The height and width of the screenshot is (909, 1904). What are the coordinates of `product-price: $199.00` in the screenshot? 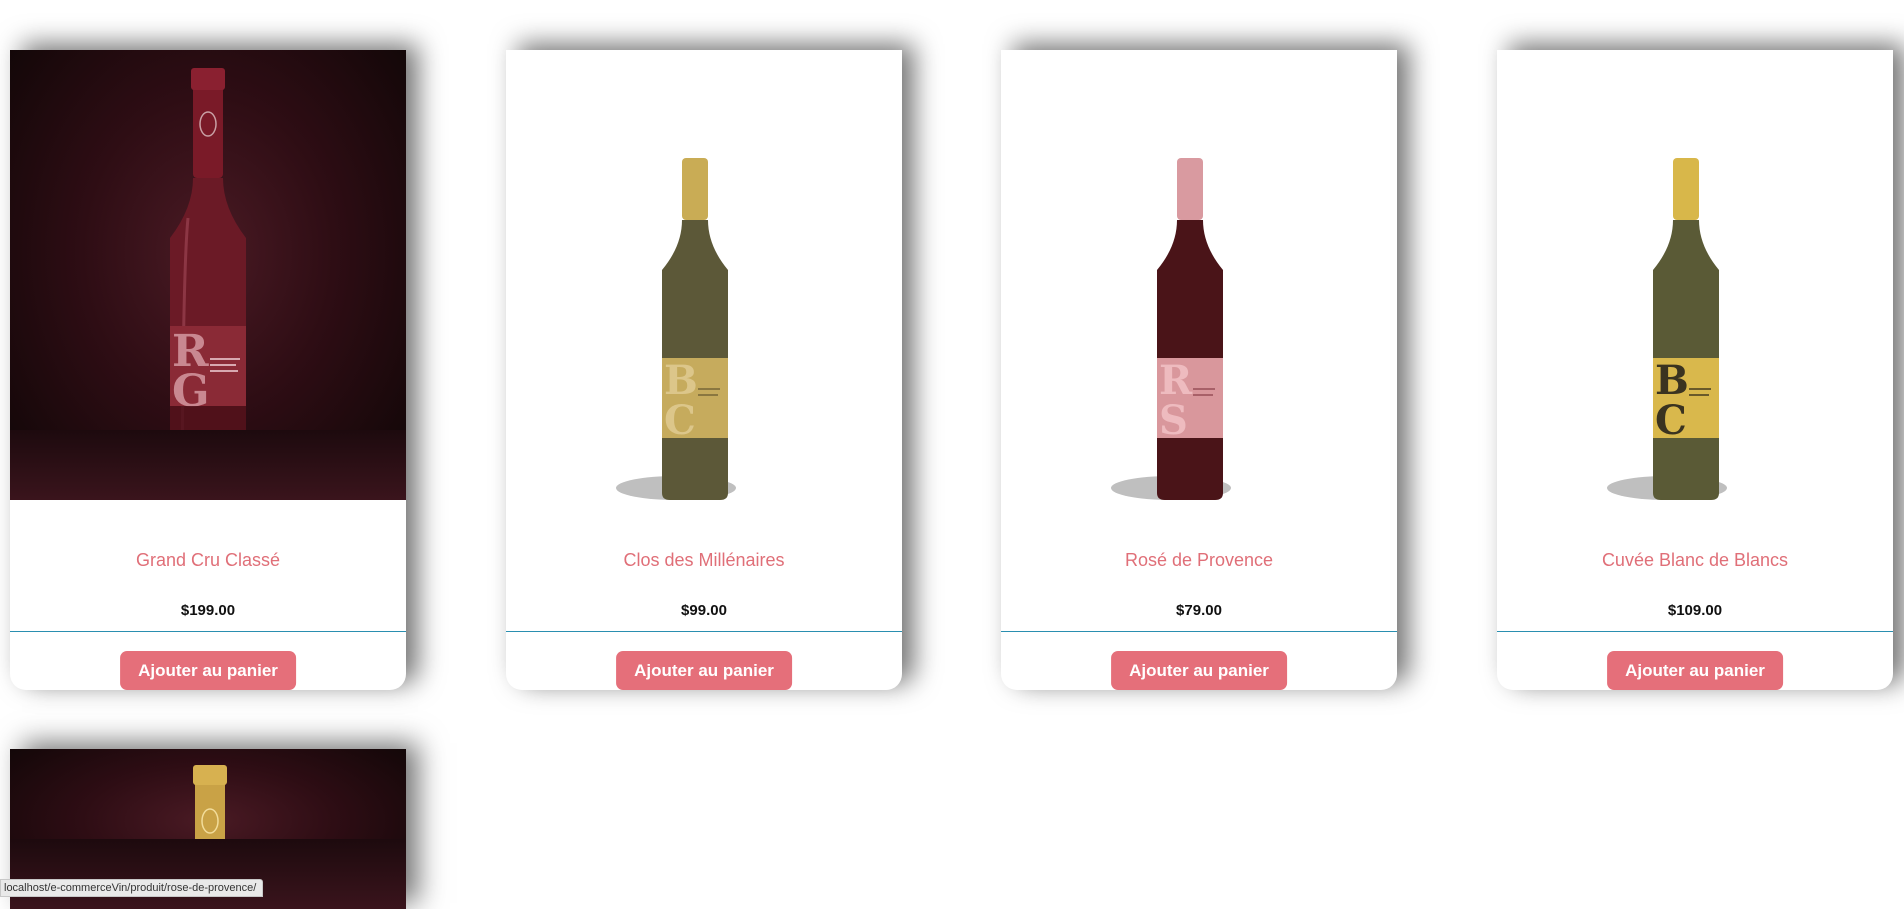 It's located at (208, 610).